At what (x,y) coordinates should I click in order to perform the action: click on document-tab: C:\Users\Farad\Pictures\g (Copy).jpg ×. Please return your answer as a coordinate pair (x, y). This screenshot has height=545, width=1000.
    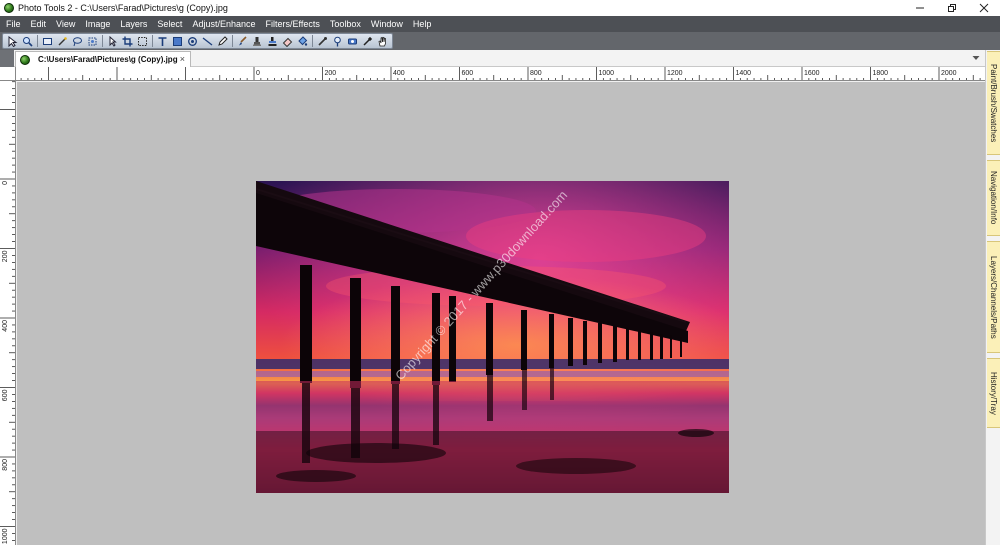
    Looking at the image, I should click on (103, 59).